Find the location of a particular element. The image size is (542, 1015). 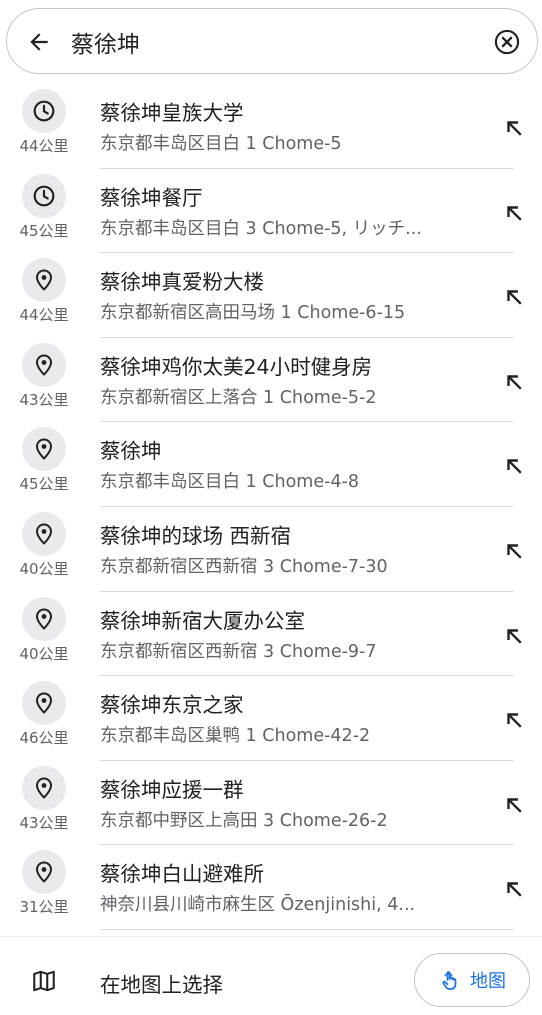

result-address: 东京都丰岛区目白 1 Chome-4-8 is located at coordinates (229, 482).